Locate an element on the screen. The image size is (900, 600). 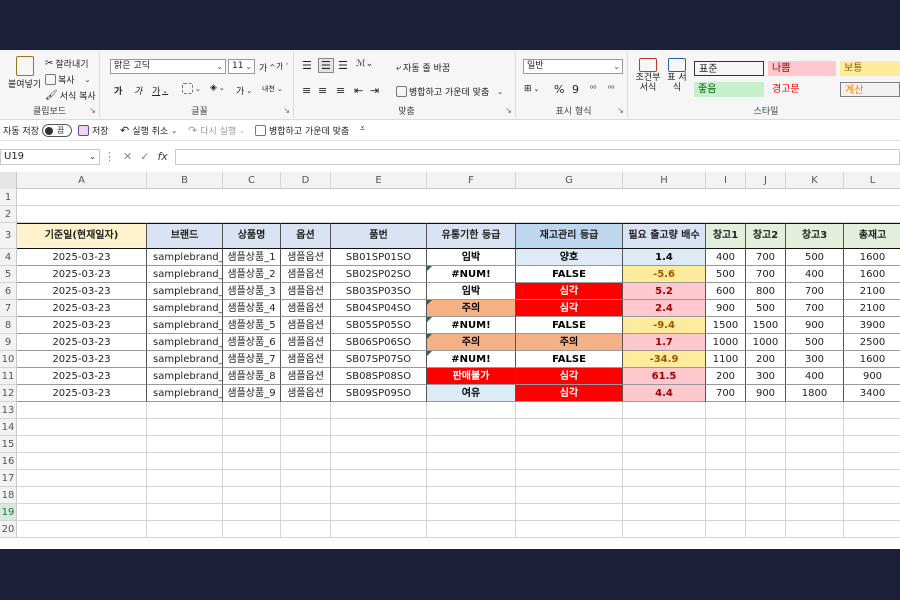
table-cell-w2: 200 is located at coordinates (766, 359).